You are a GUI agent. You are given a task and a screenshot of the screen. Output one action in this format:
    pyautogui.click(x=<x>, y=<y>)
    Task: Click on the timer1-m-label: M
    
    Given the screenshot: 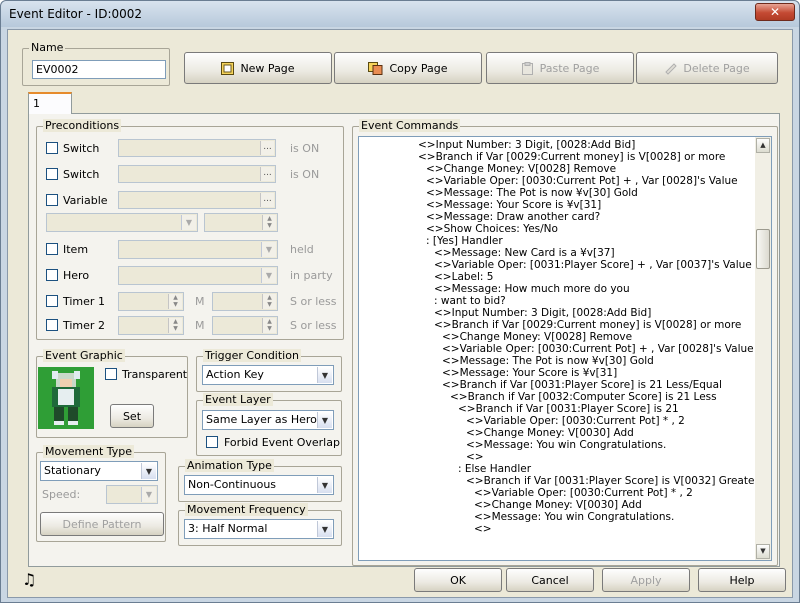 What is the action you would take?
    pyautogui.click(x=200, y=301)
    